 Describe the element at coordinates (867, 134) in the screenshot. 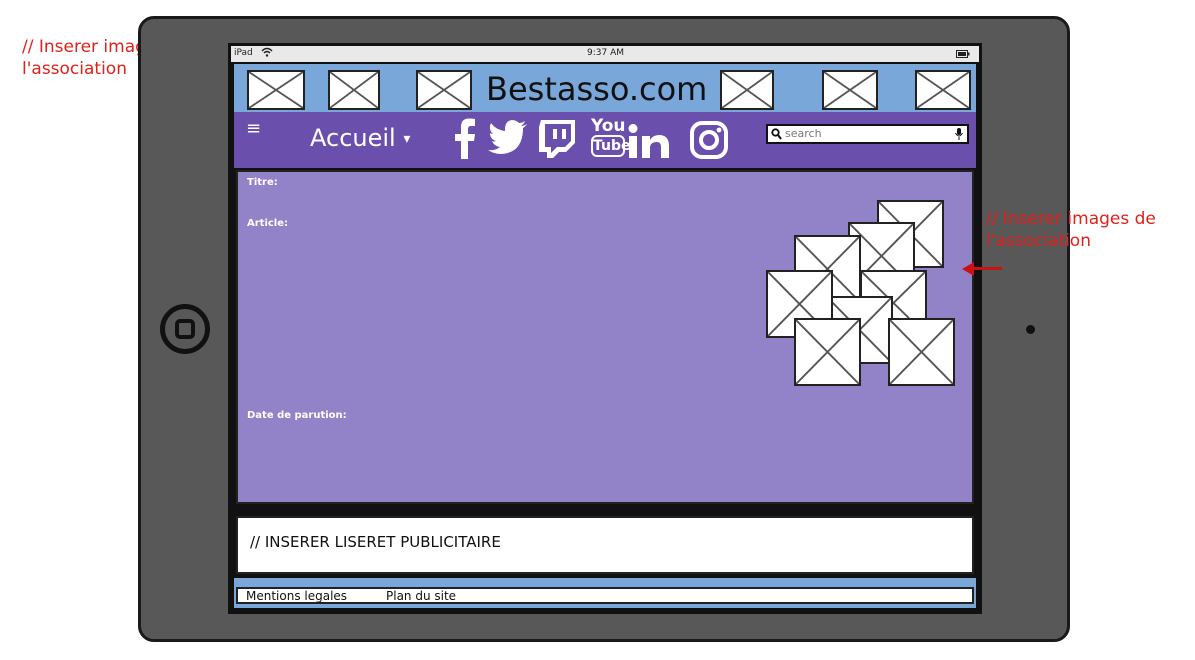

I see `search-box: search` at that location.